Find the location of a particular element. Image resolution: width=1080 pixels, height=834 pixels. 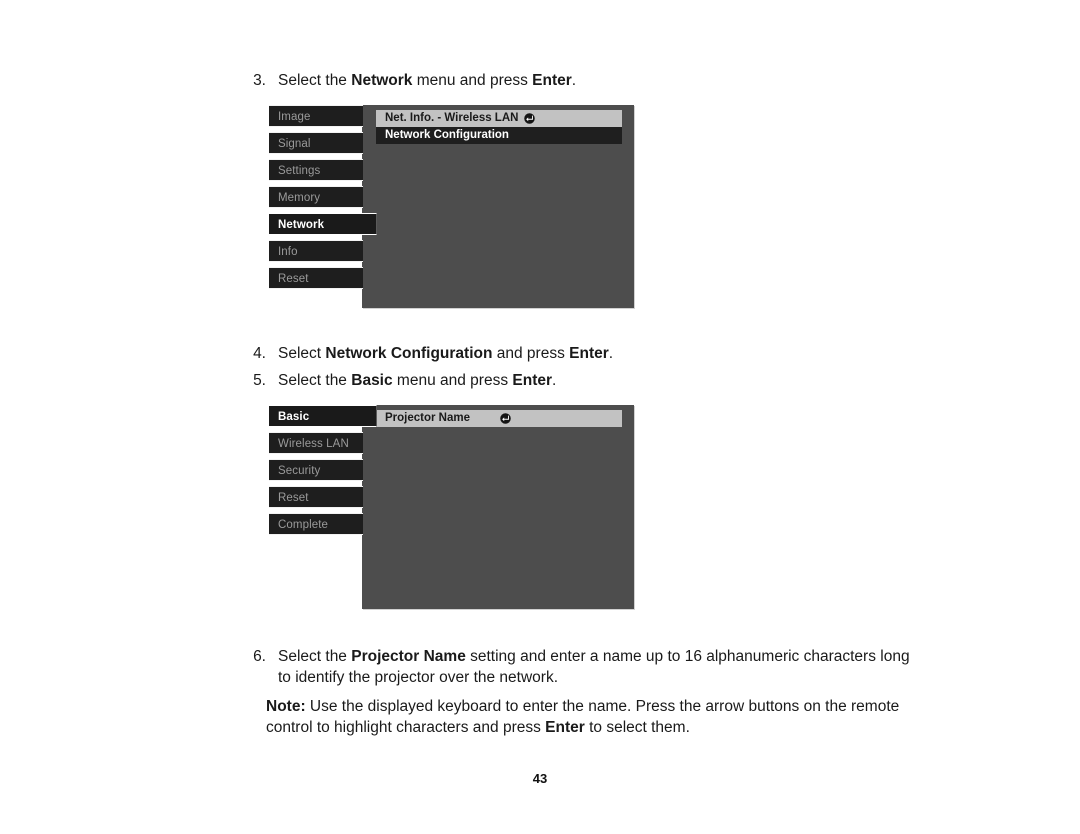

tab-label: Security is located at coordinates (299, 471).